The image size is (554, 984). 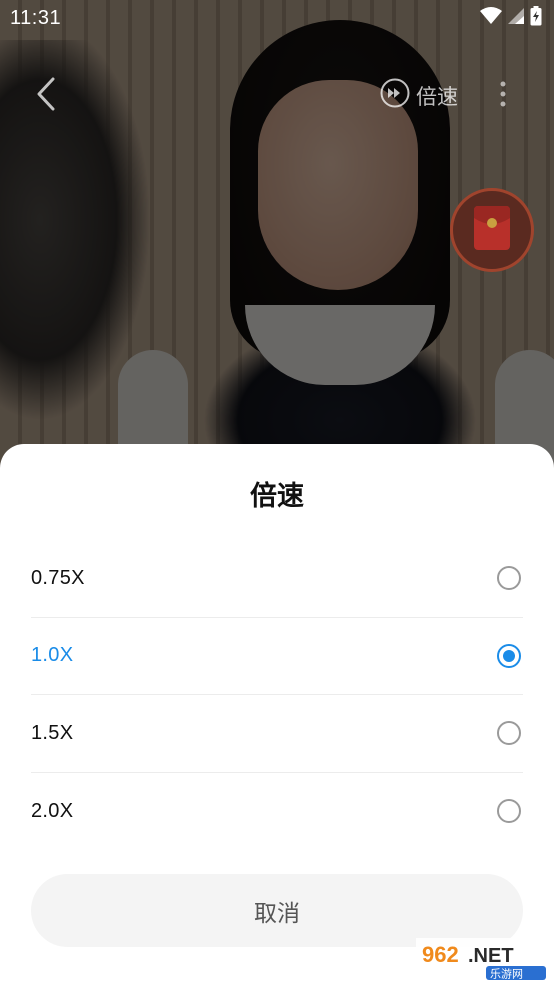 What do you see at coordinates (36, 17) in the screenshot?
I see `status-time: 11:31` at bounding box center [36, 17].